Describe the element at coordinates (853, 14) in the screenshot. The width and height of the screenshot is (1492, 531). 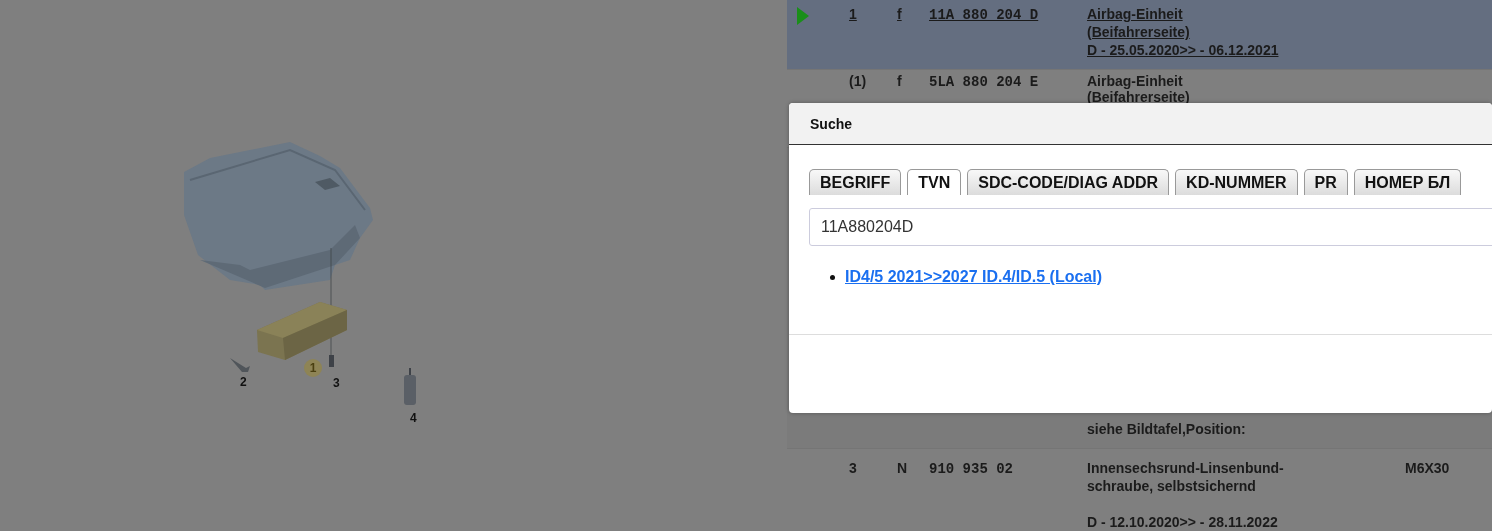
I see `position-number: 1` at that location.